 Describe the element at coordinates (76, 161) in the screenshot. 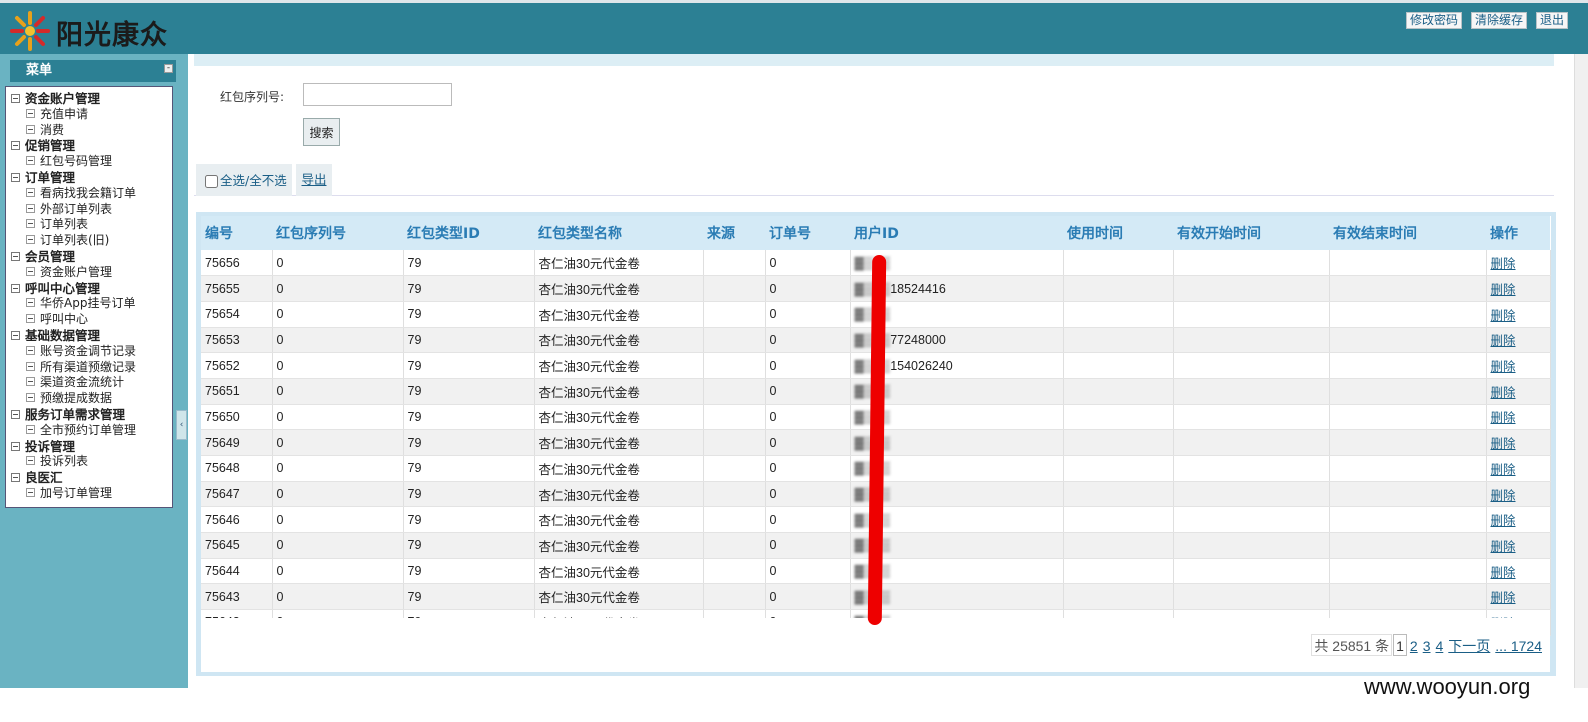

I see `menu-item-label: 红包号码管理` at that location.